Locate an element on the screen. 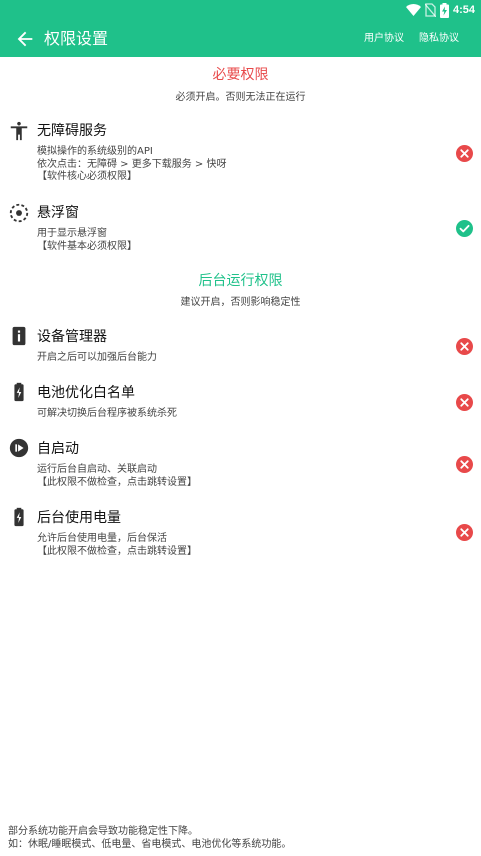  status-icons: 4:54 is located at coordinates (440, 10).